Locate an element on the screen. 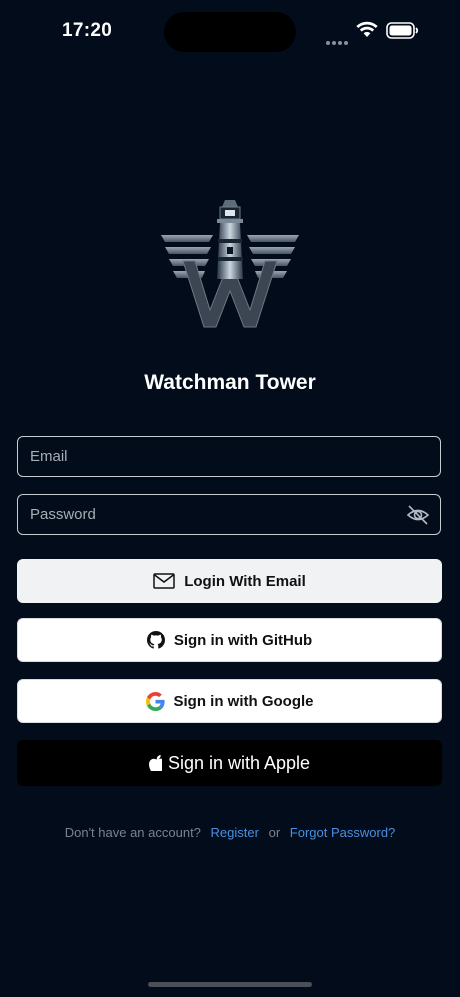  password-input is located at coordinates (229, 514).